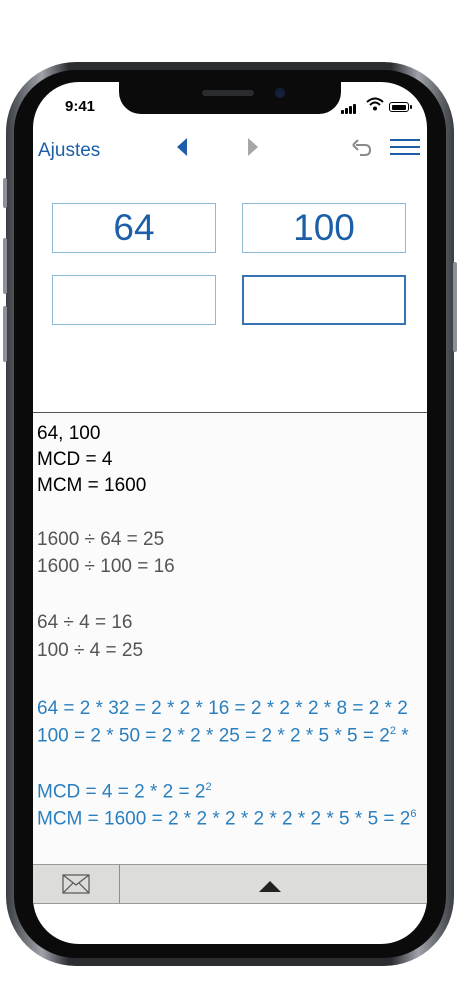  What do you see at coordinates (76, 884) in the screenshot?
I see `mail-icon` at bounding box center [76, 884].